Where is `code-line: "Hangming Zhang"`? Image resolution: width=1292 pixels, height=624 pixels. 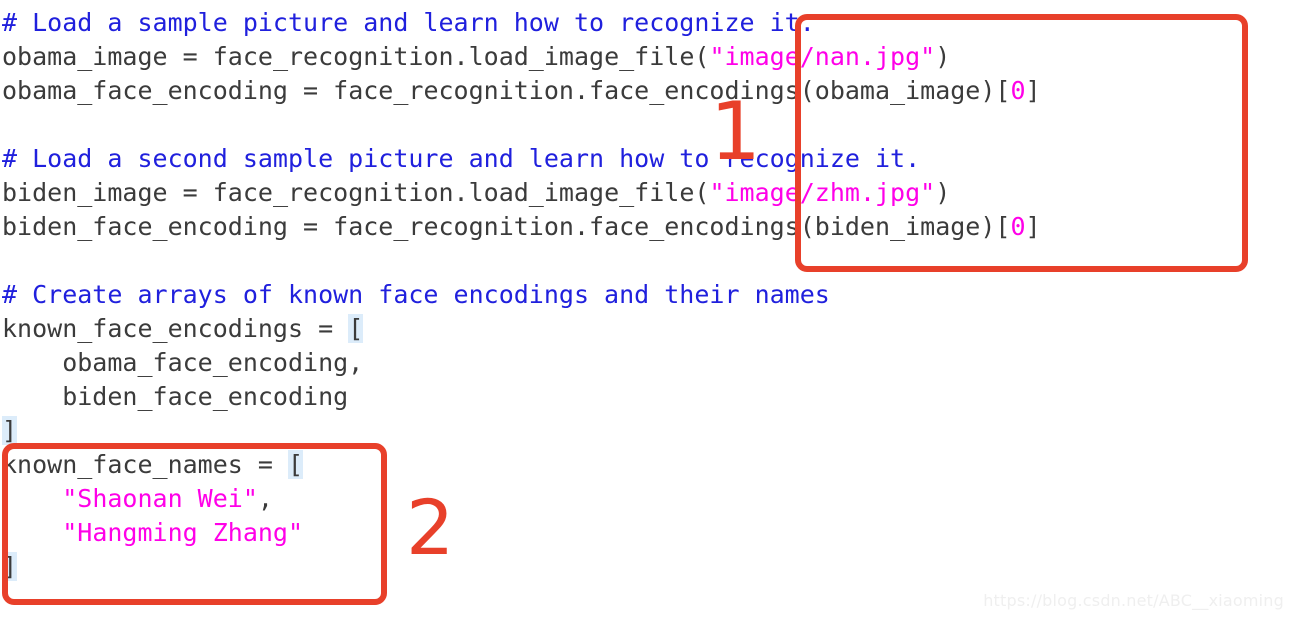 code-line: "Hangming Zhang" is located at coordinates (646, 533).